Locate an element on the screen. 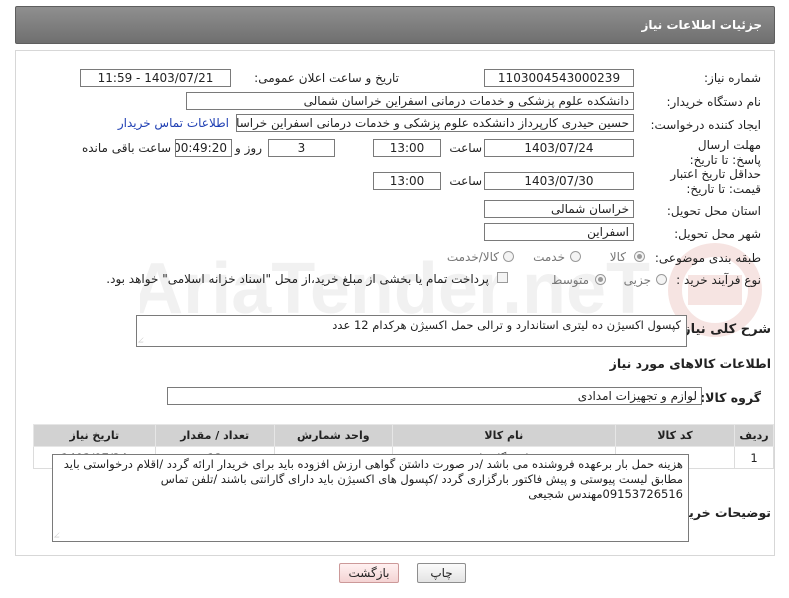  remaining-time-field: 00:49:20 is located at coordinates (203, 148).